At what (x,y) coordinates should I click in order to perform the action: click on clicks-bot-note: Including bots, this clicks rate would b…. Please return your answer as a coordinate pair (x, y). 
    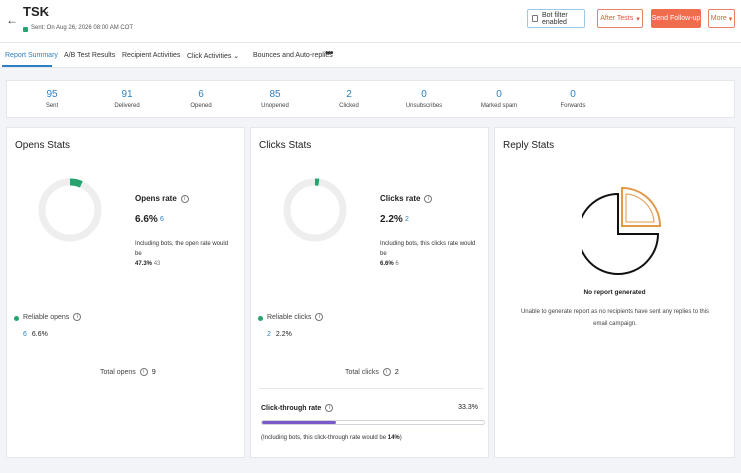
    Looking at the image, I should click on (430, 254).